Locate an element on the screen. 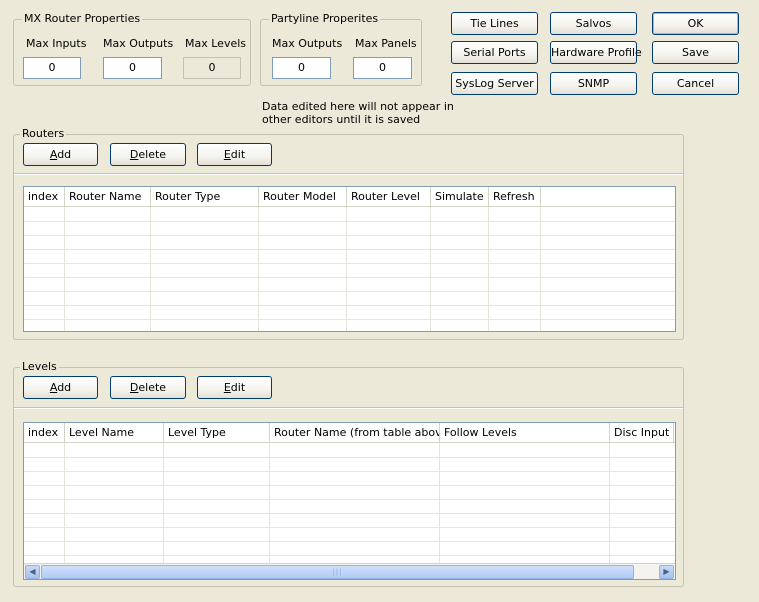 The image size is (759, 602). routers-edit-button: Edit is located at coordinates (234, 154).